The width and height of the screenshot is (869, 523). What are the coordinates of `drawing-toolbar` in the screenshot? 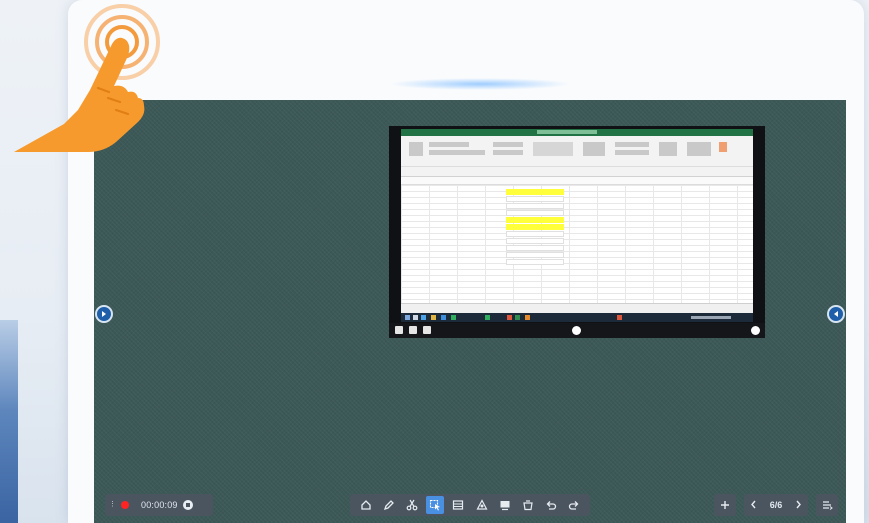 It's located at (470, 505).